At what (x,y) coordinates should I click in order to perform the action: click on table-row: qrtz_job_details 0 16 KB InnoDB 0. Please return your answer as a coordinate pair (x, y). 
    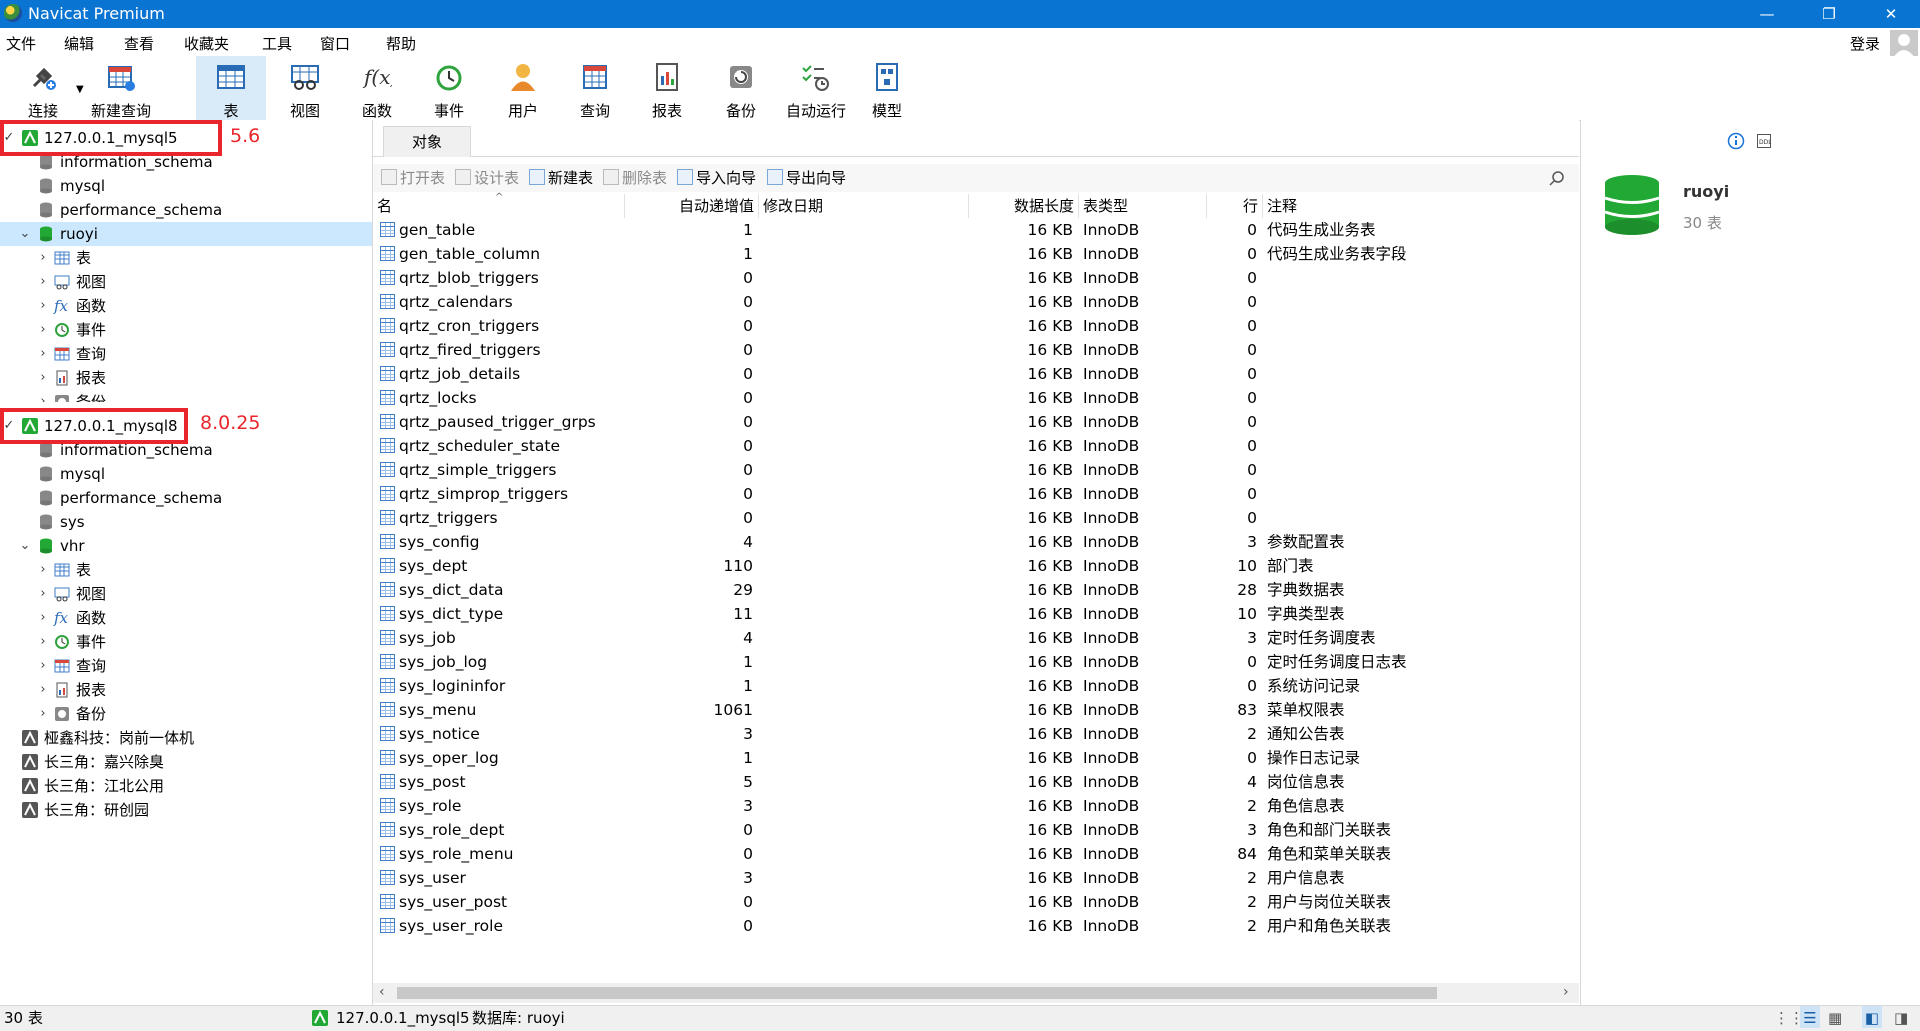
    Looking at the image, I should click on (976, 374).